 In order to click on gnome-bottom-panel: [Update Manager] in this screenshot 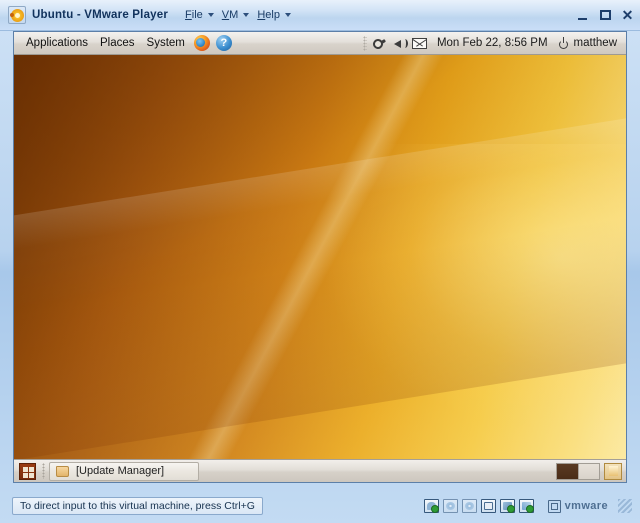, I will do `click(320, 470)`.